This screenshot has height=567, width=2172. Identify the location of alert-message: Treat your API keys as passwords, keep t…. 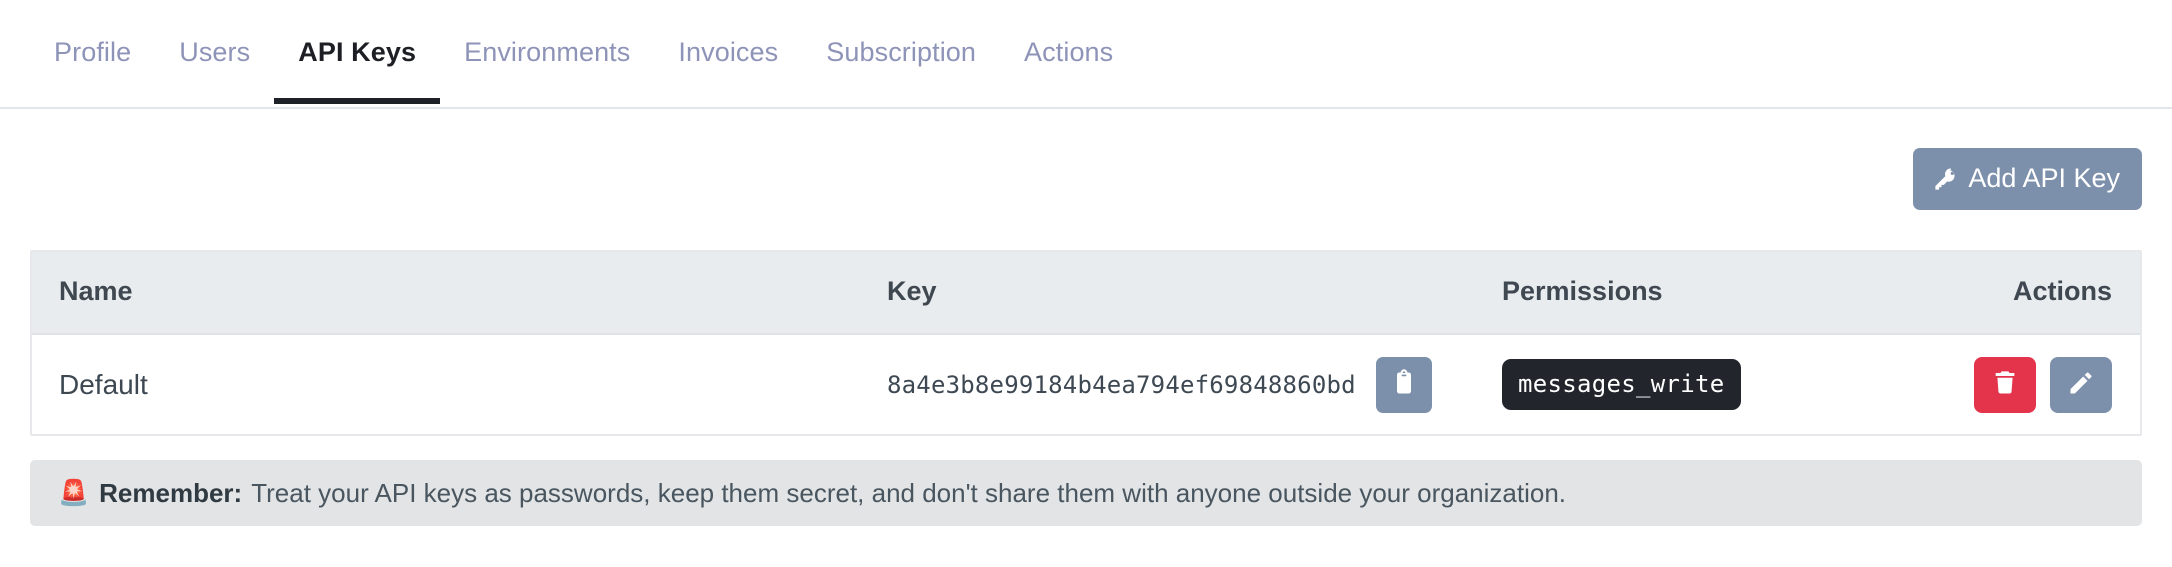
(909, 492).